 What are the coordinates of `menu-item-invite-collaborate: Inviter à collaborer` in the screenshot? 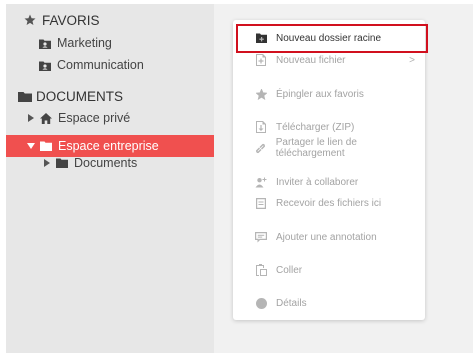 It's located at (329, 182).